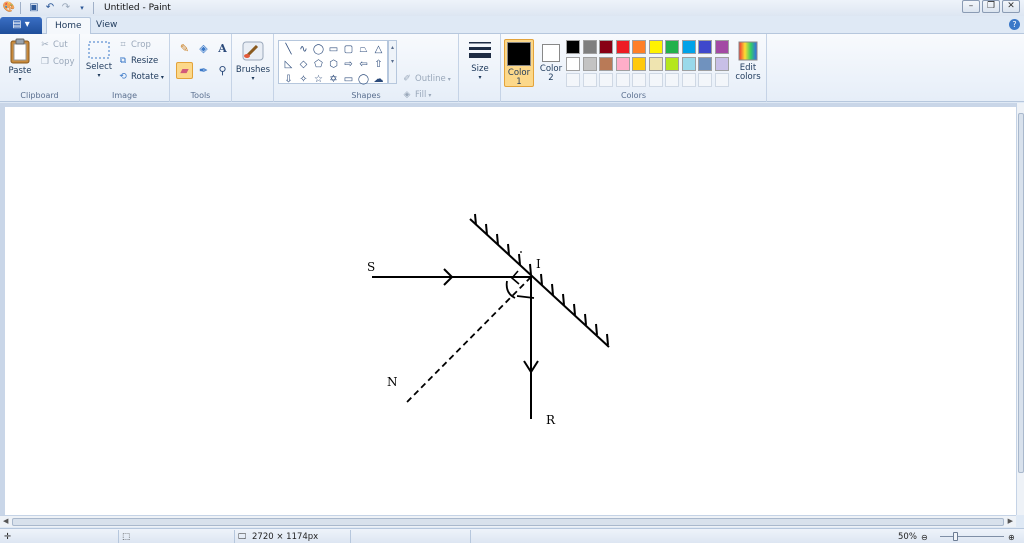 The image size is (1024, 543). Describe the element at coordinates (203, 48) in the screenshot. I see `fill-bucket-icon: ◈` at that location.